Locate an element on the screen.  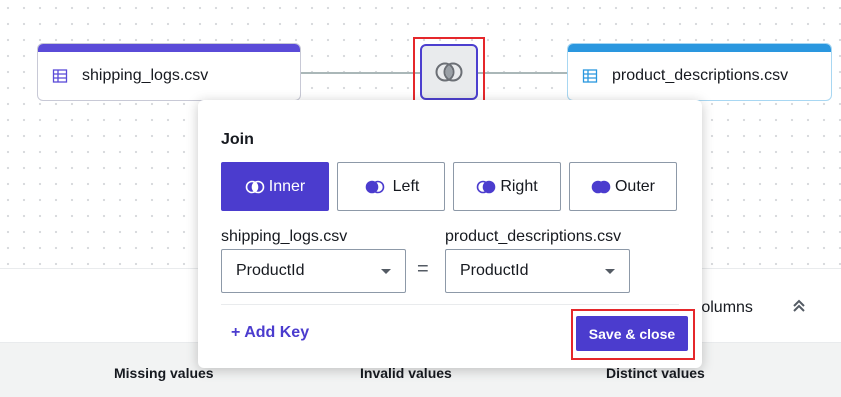
join-type-label: Inner is located at coordinates (287, 186).